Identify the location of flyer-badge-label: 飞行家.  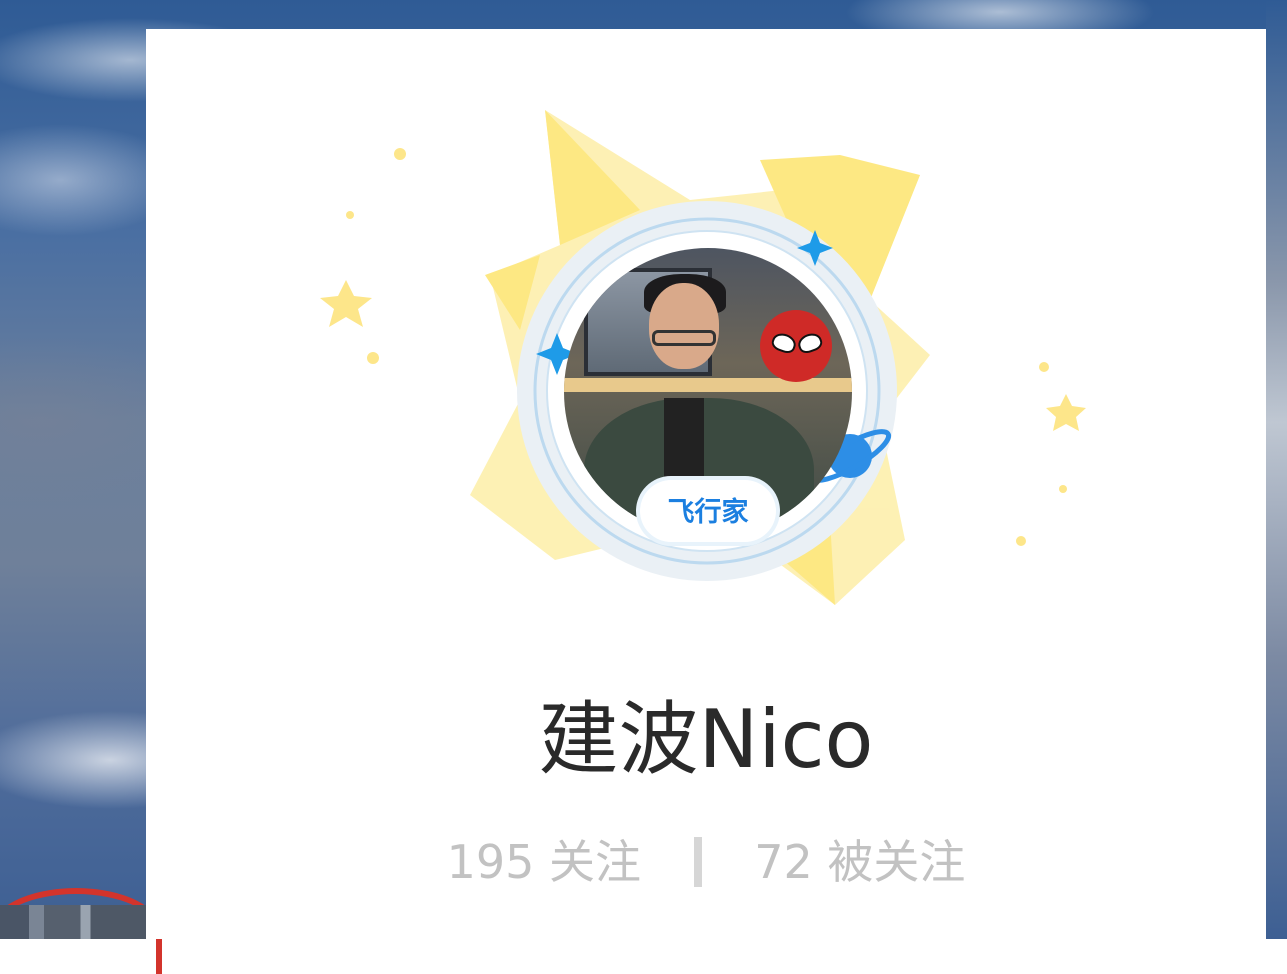
(708, 512).